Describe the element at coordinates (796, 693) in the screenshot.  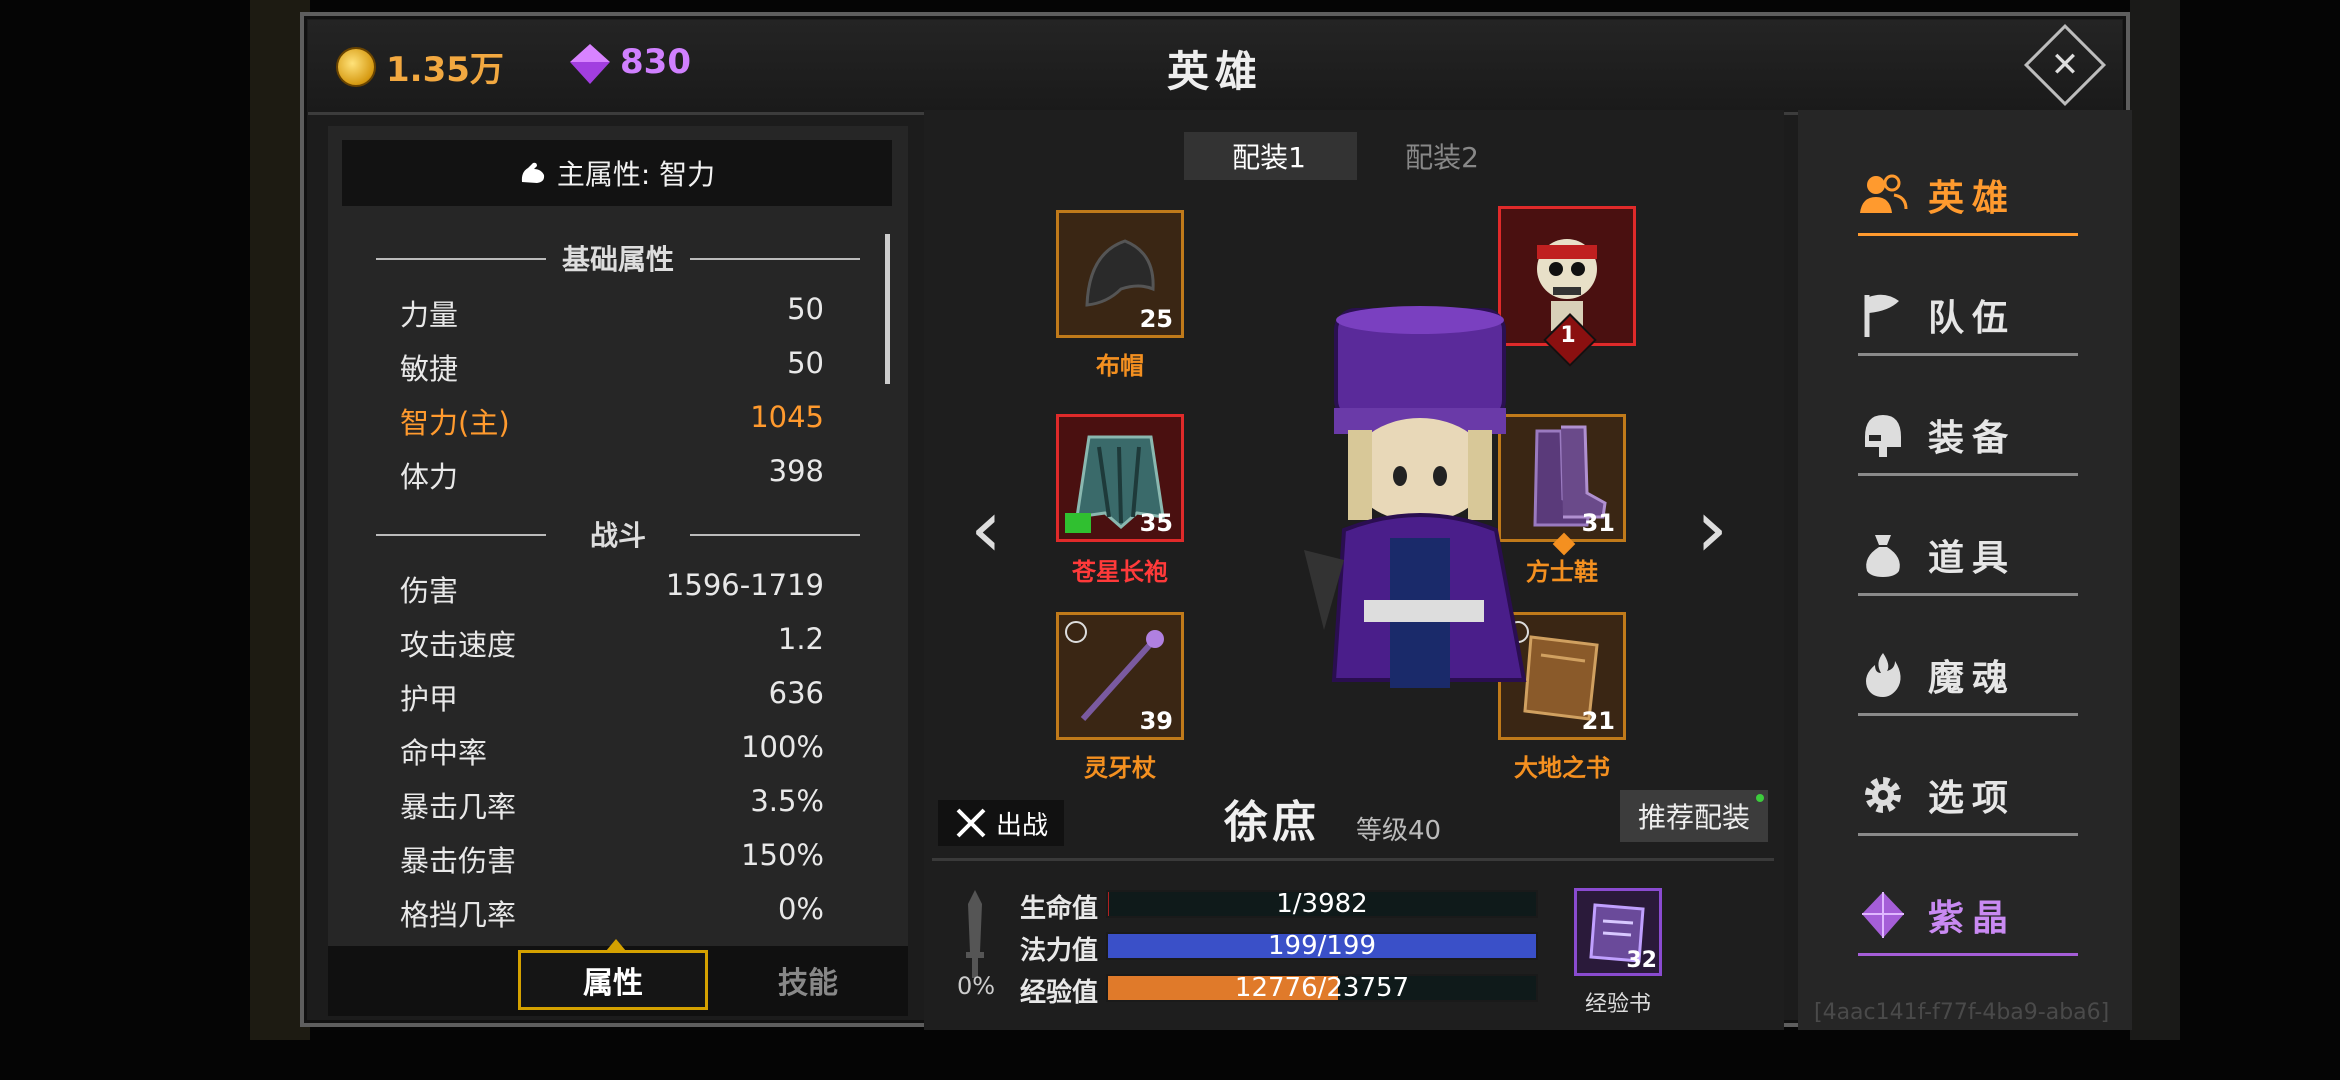
I see `stat-value: 636` at that location.